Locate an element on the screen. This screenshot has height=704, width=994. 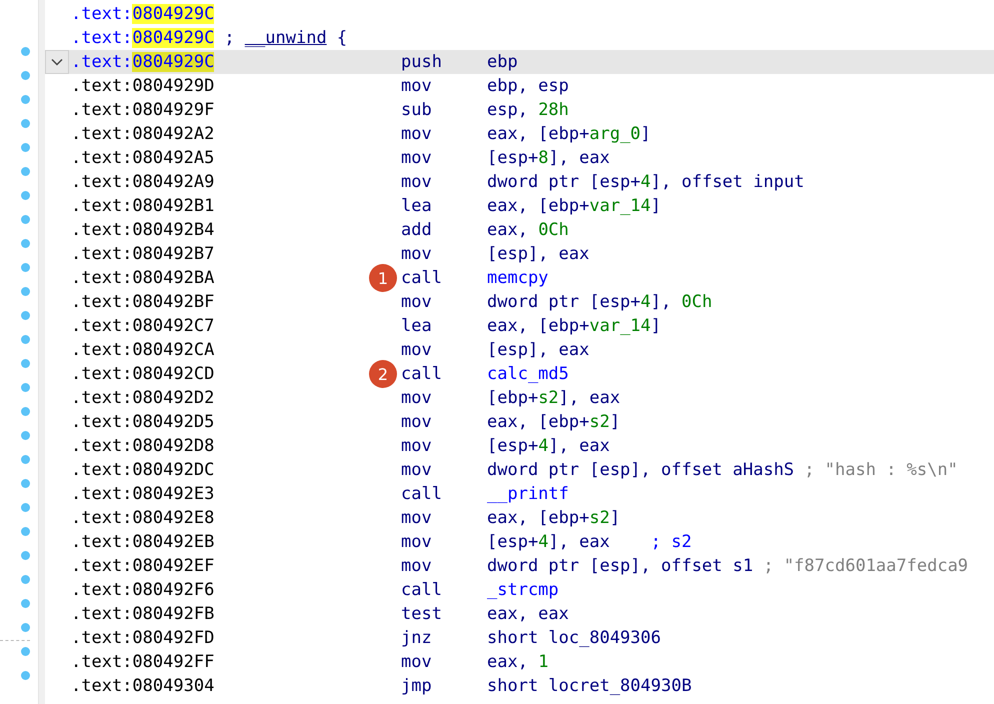
address-text: .text:080492BF is located at coordinates (142, 302).